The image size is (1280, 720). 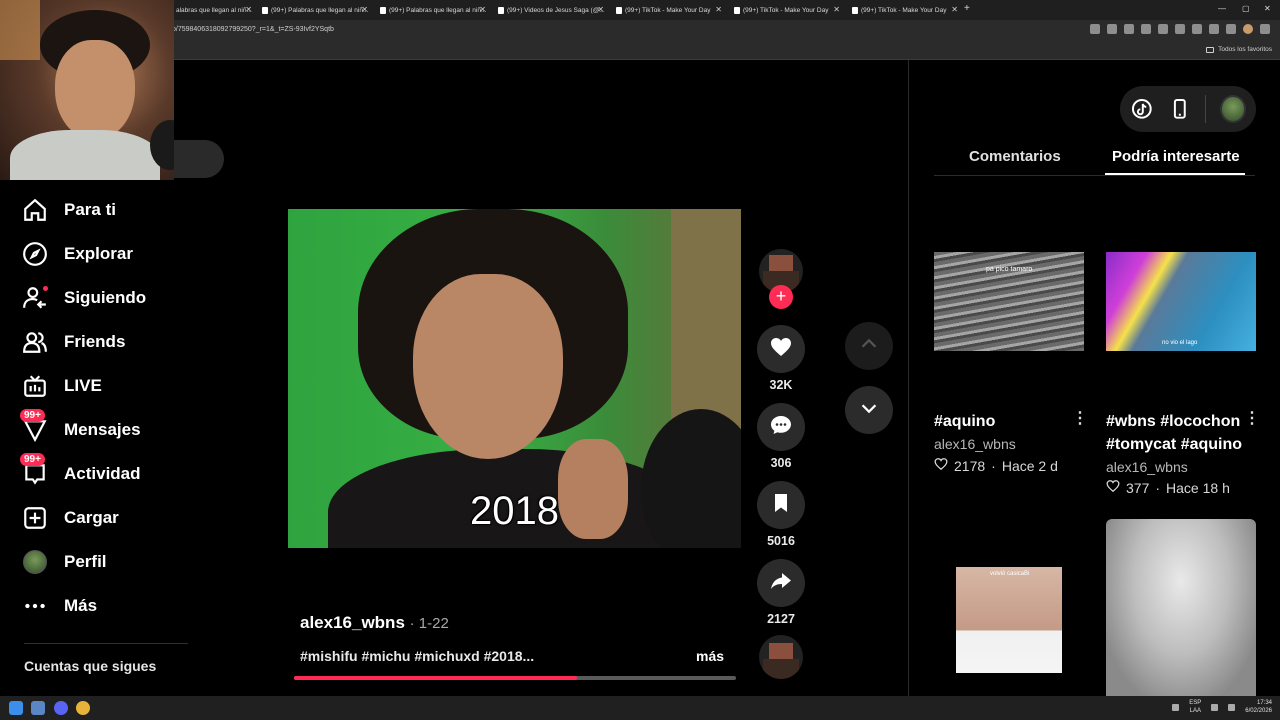 I want to click on video-thumbnail: no vio el lago, so click(x=1181, y=301).